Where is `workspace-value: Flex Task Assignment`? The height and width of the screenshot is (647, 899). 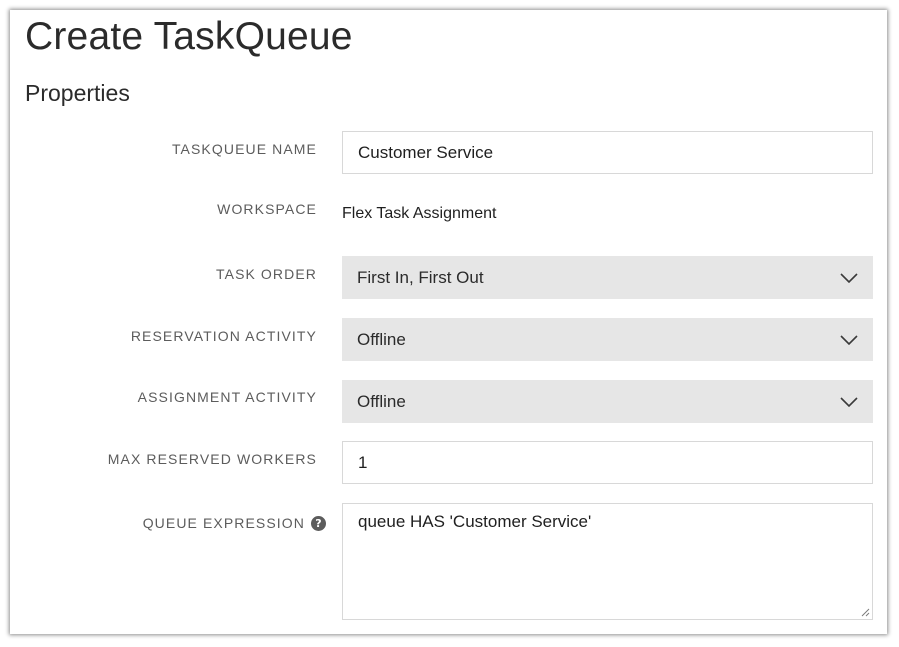
workspace-value: Flex Task Assignment is located at coordinates (419, 213).